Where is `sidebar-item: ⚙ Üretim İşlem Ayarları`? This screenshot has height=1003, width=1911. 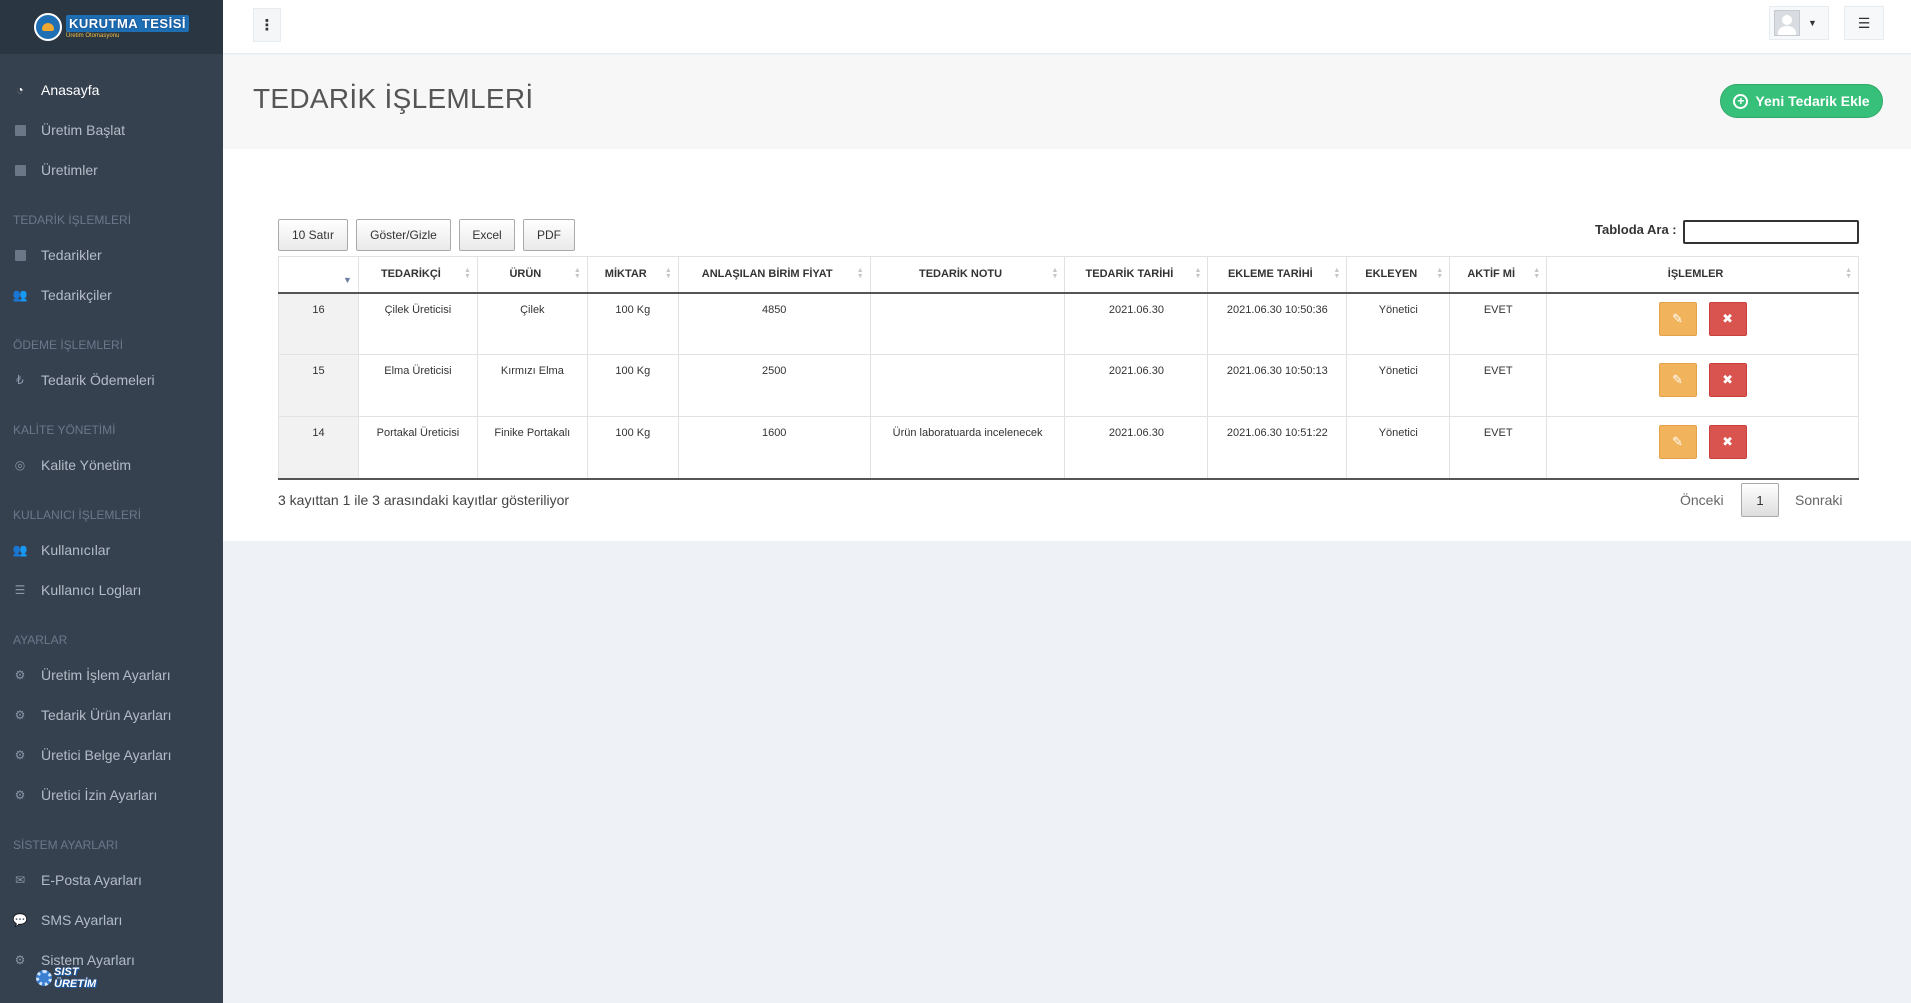 sidebar-item: ⚙ Üretim İşlem Ayarları is located at coordinates (111, 675).